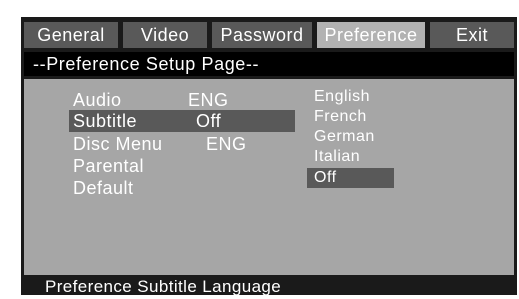 The height and width of the screenshot is (299, 519). I want to click on option-german: German, so click(359, 137).